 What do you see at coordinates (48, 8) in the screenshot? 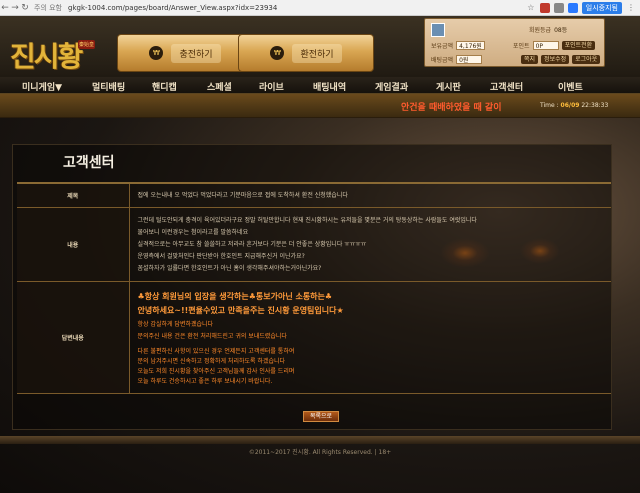
I see `site-info-warning: 주의 요함` at bounding box center [48, 8].